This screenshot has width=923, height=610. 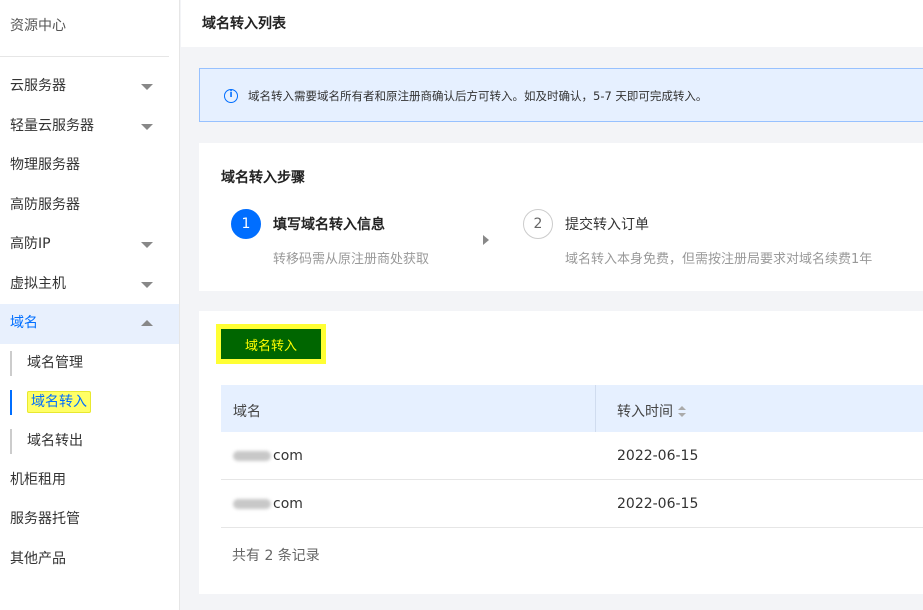 What do you see at coordinates (538, 224) in the screenshot?
I see `step2-number: 2` at bounding box center [538, 224].